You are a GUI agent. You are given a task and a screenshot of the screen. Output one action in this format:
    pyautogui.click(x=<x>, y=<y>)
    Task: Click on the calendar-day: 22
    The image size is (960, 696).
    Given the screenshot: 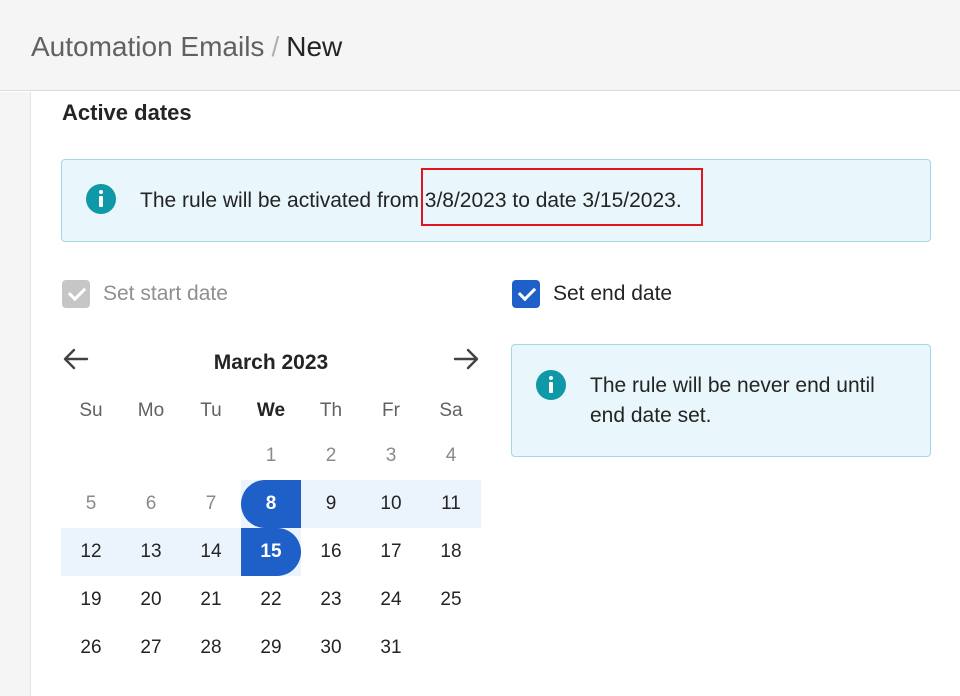 What is the action you would take?
    pyautogui.click(x=271, y=600)
    